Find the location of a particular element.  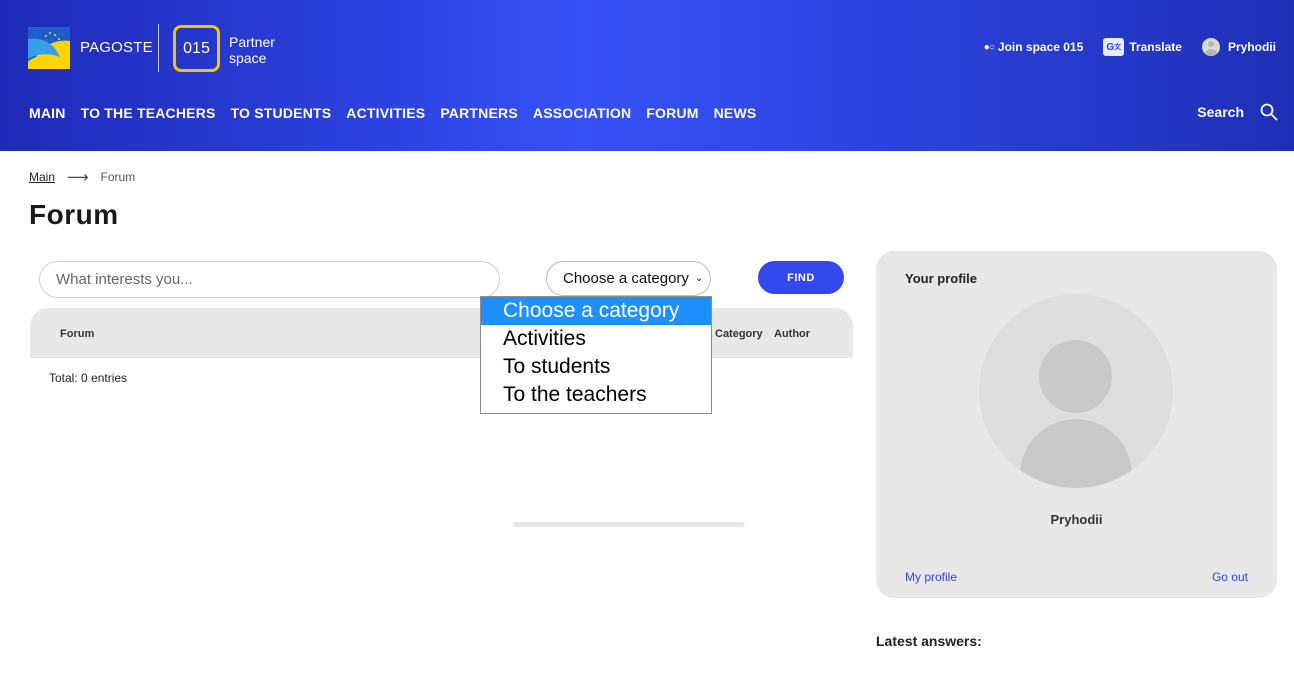

nav-item-partners: PARTNERS is located at coordinates (479, 113).